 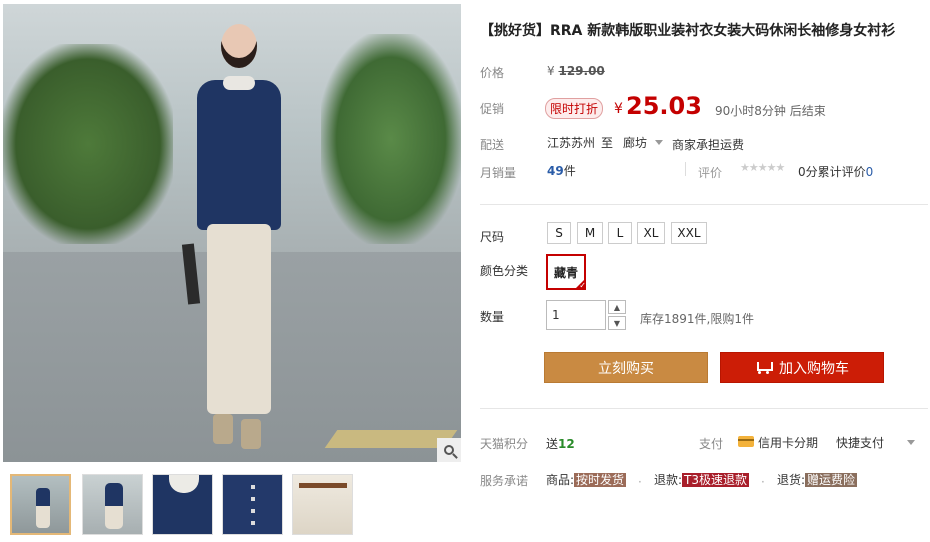 What do you see at coordinates (492, 73) in the screenshot?
I see `price-label: 价格` at bounding box center [492, 73].